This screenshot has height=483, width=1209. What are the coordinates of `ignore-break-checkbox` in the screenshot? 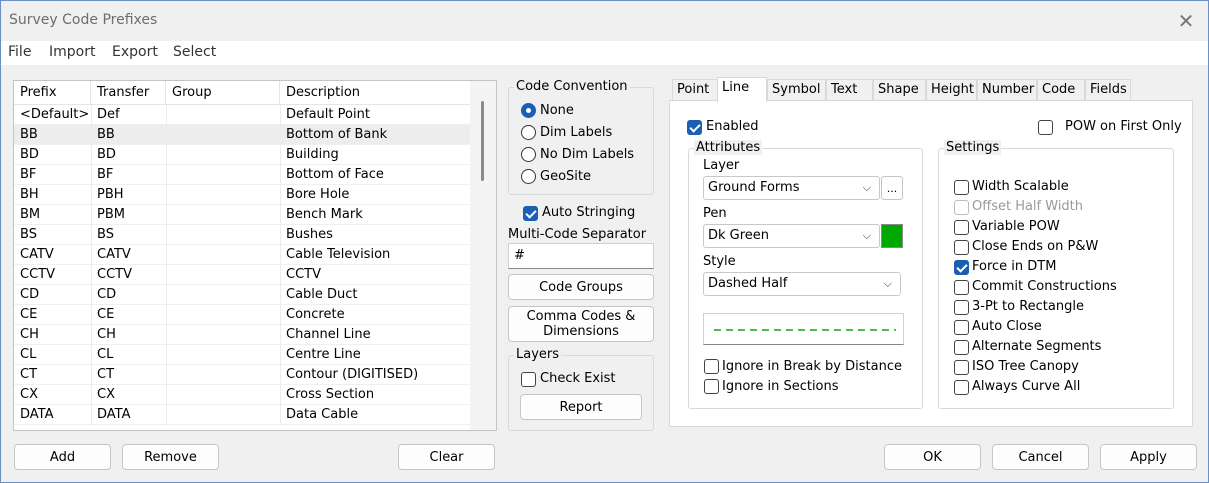 It's located at (711, 366).